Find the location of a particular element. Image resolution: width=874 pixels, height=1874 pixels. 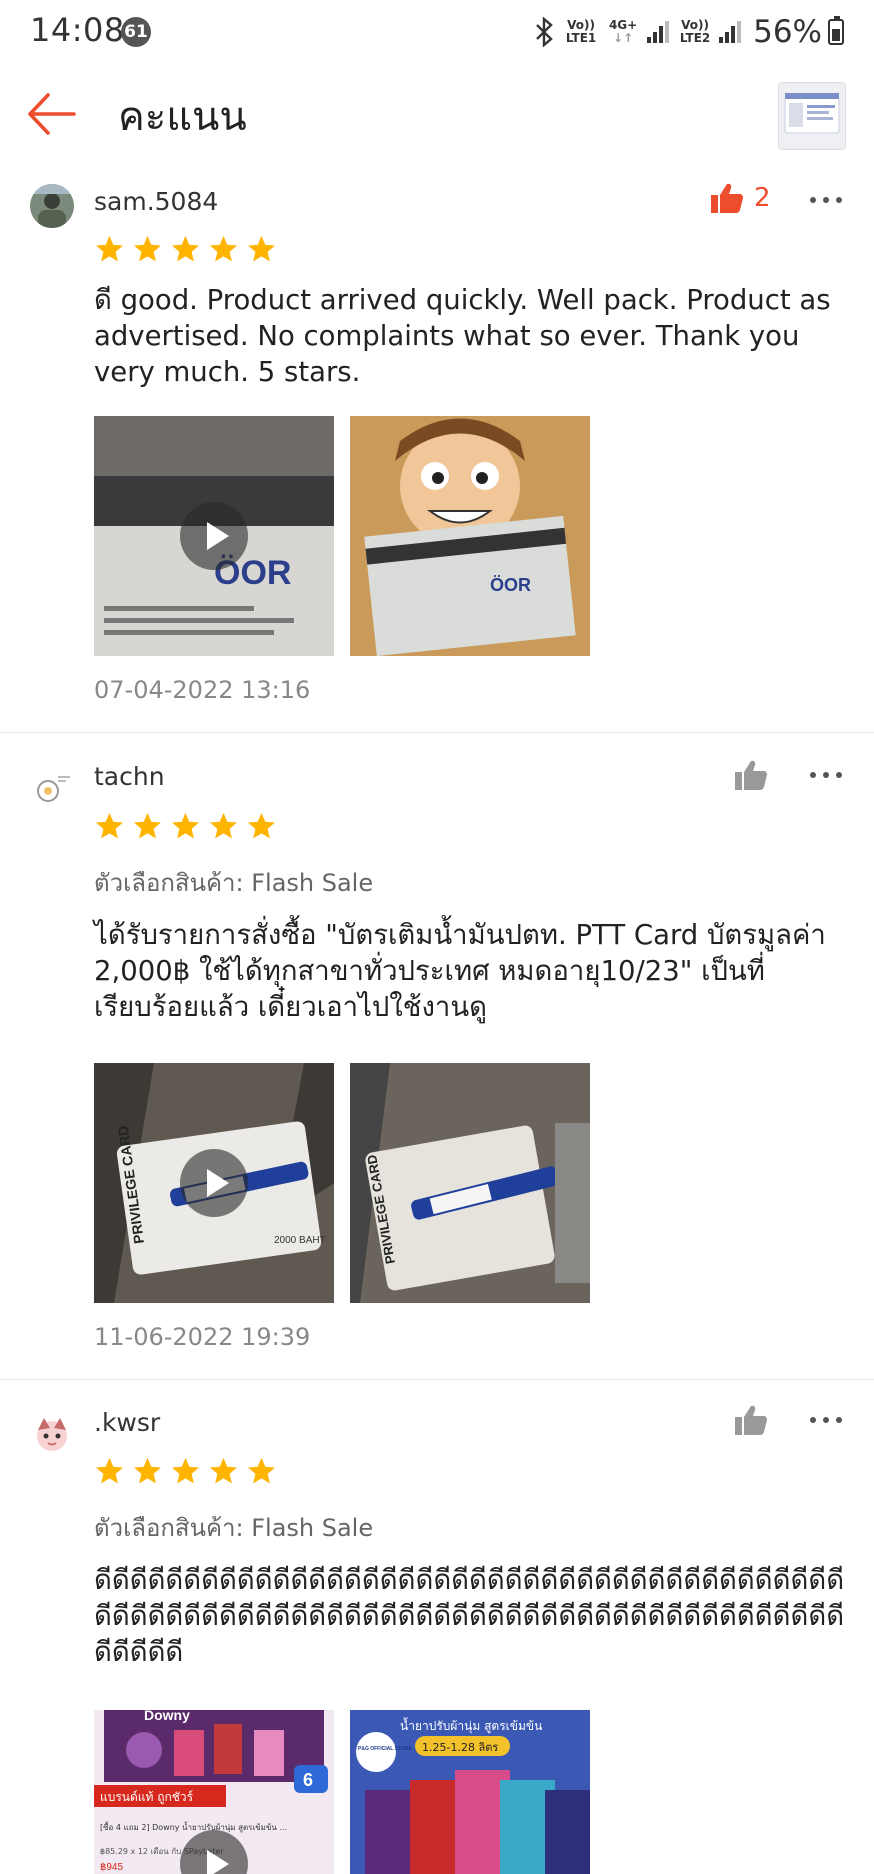

like-button: 2 is located at coordinates (740, 198).